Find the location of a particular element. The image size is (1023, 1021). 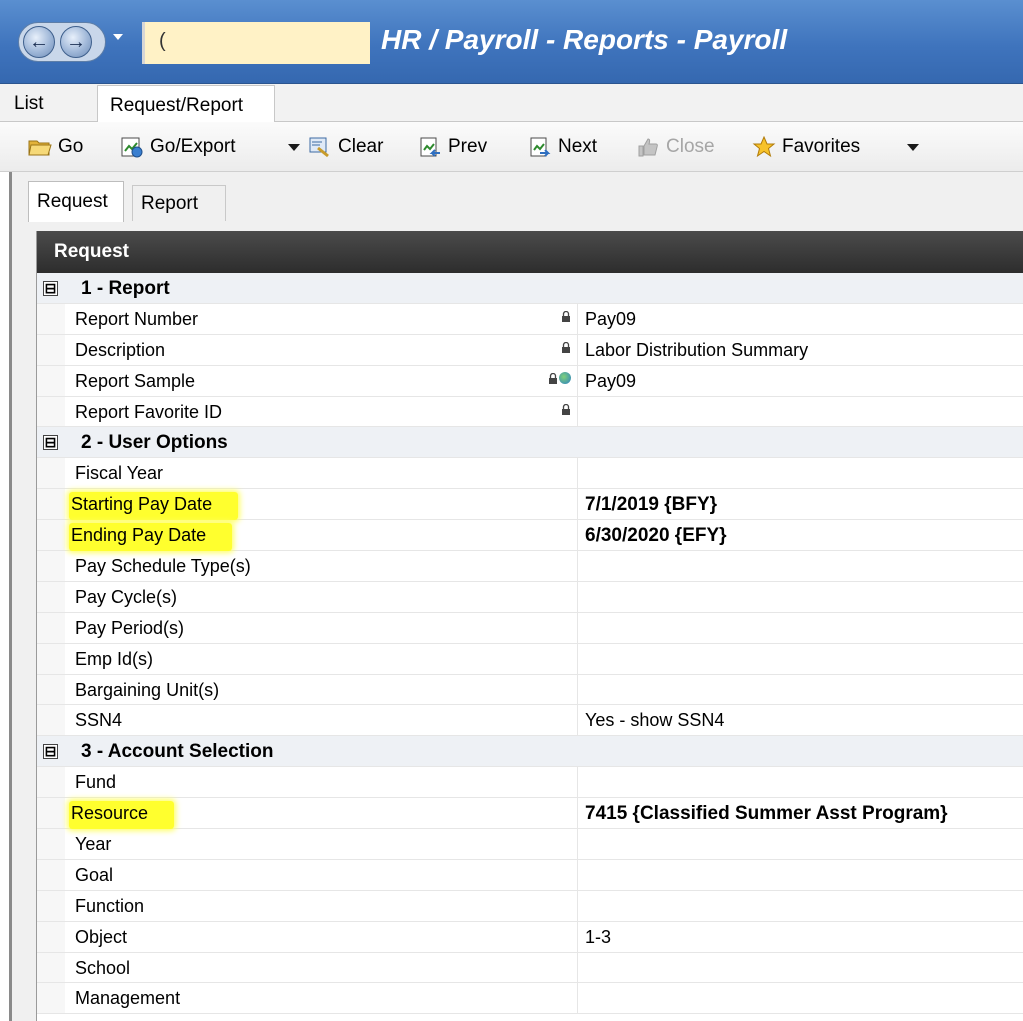

property-label: Ending Pay Date is located at coordinates (151, 537).